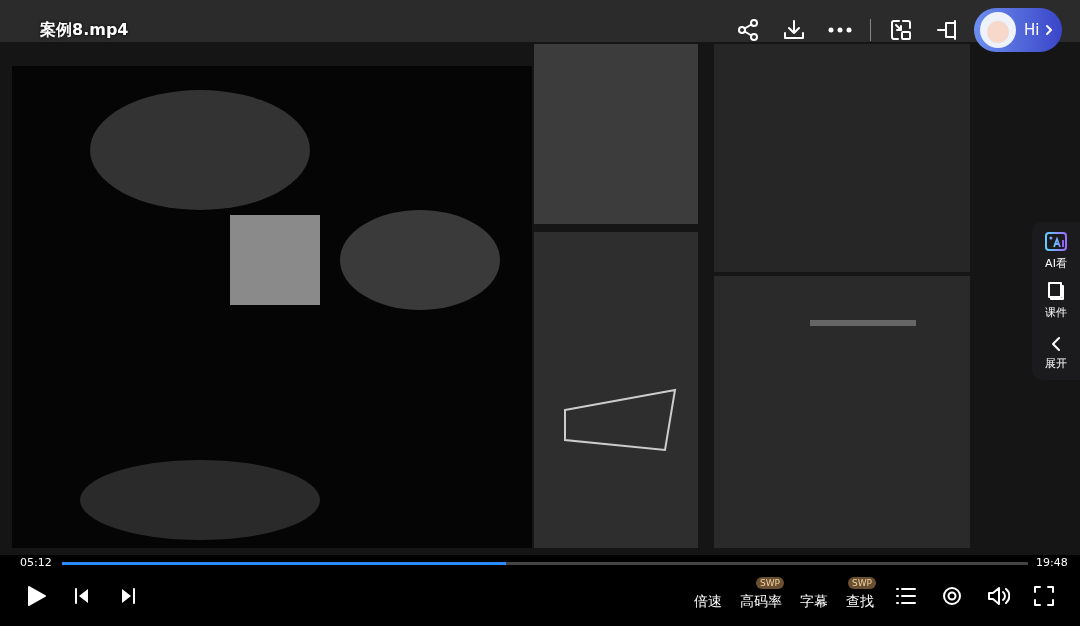 The height and width of the screenshot is (626, 1080). What do you see at coordinates (1056, 353) in the screenshot?
I see `side-panel-item: 展开` at bounding box center [1056, 353].